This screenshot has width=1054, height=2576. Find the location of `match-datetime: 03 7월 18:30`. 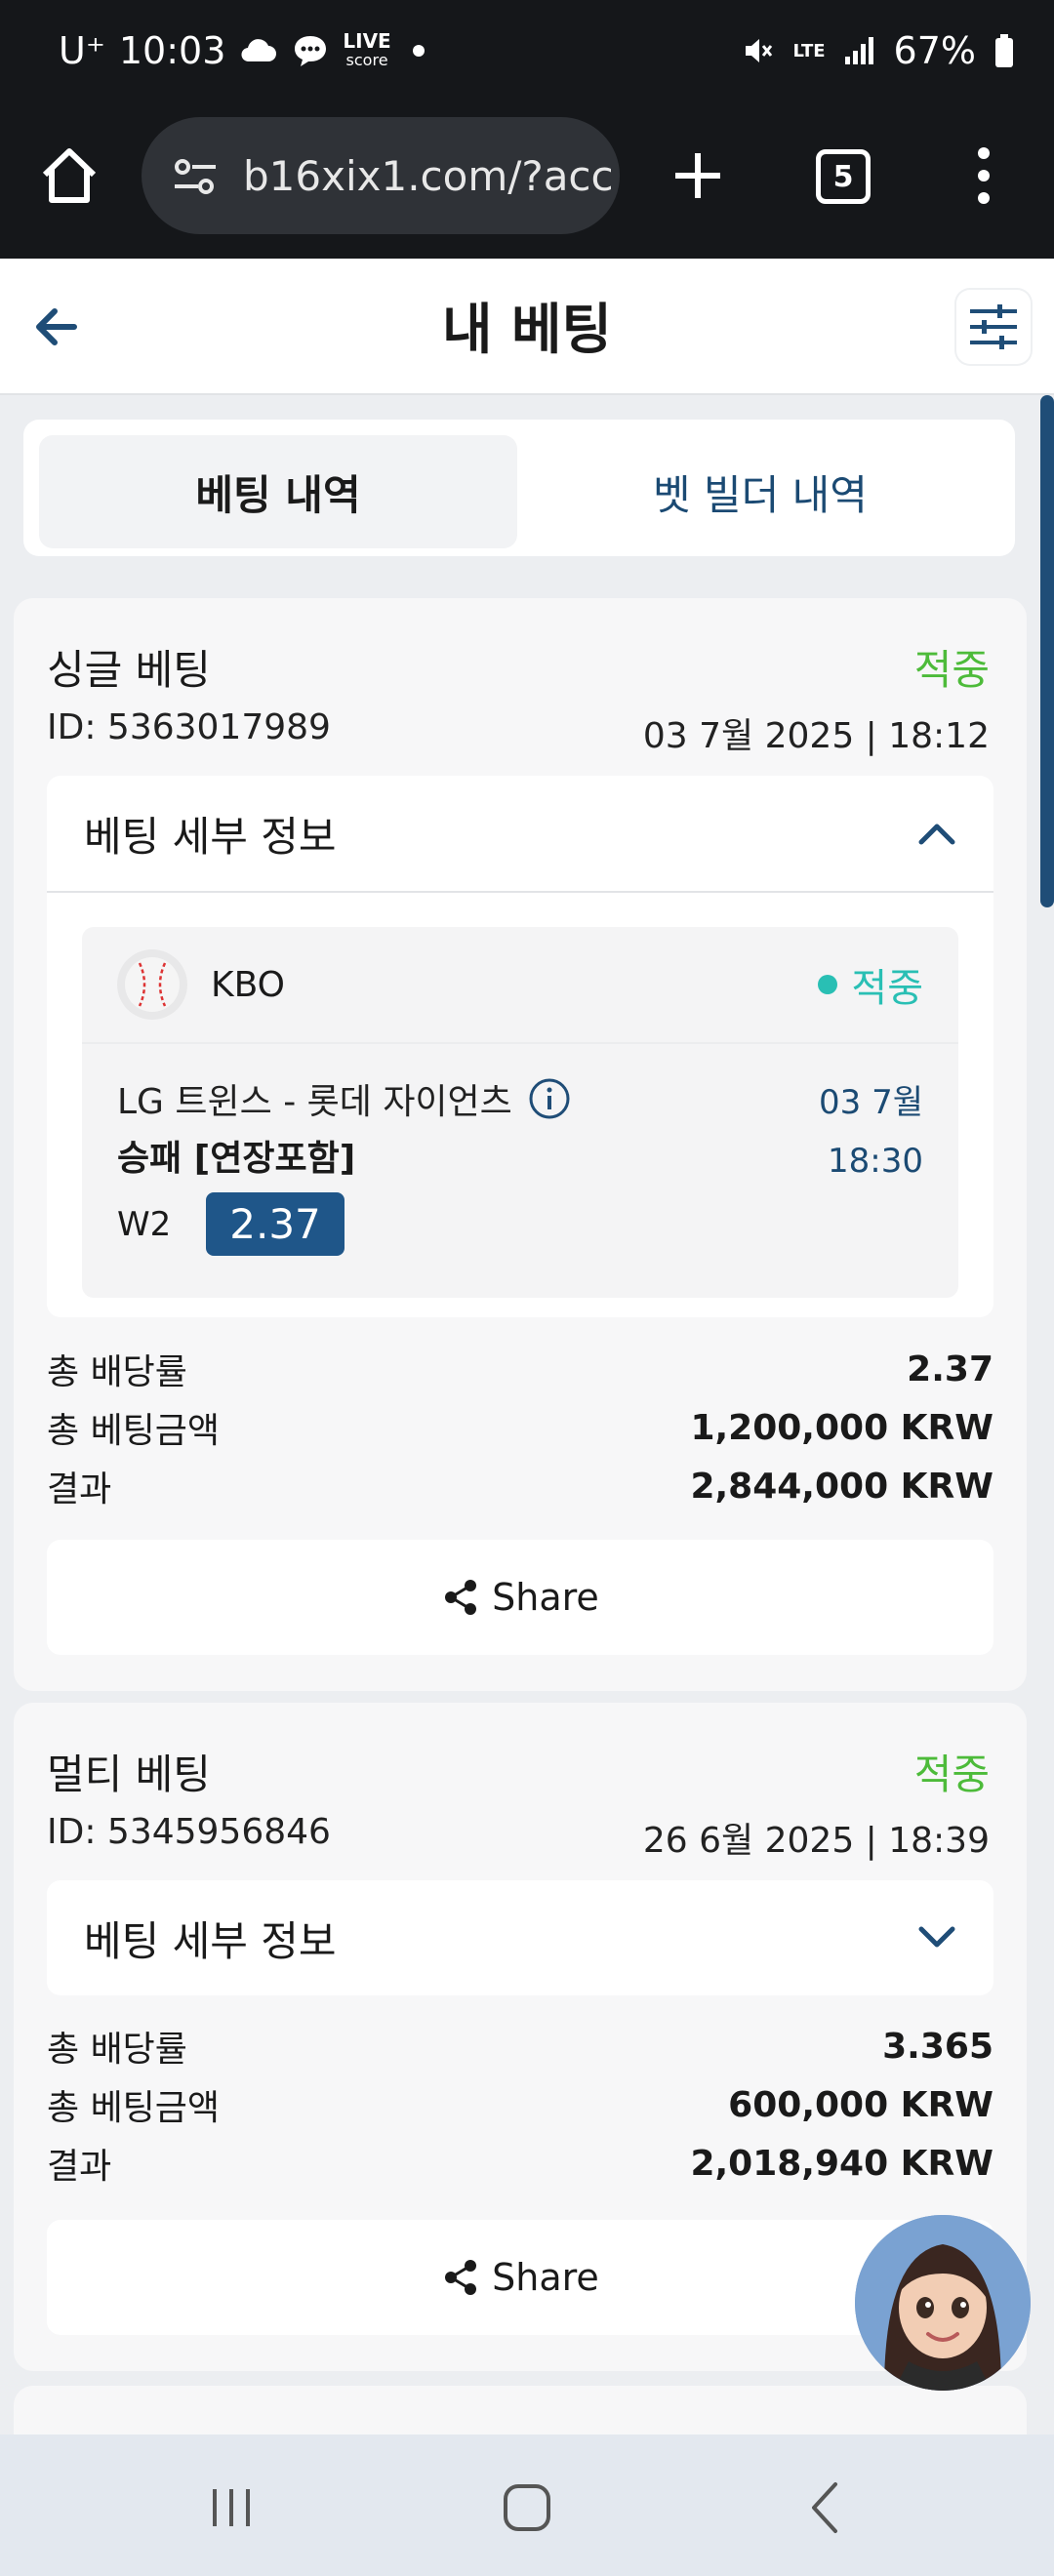

match-datetime: 03 7월 18:30 is located at coordinates (871, 1131).